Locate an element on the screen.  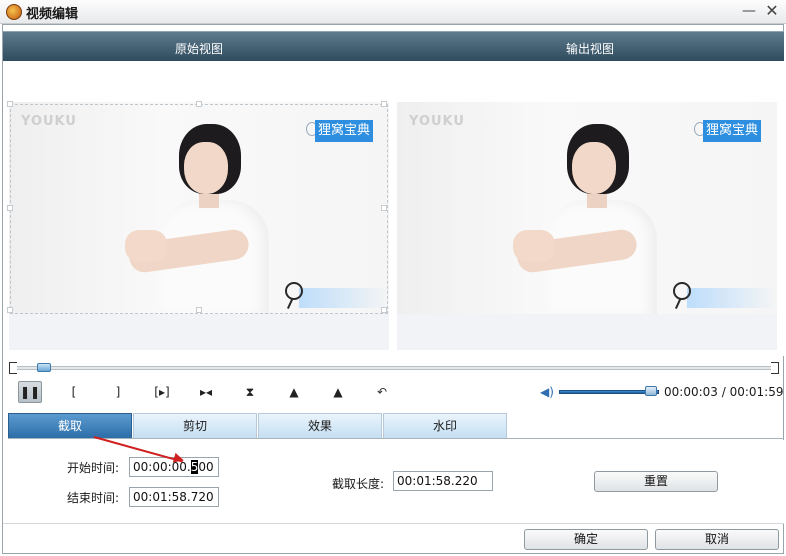
window-title: 视频编辑 is located at coordinates (52, 14).